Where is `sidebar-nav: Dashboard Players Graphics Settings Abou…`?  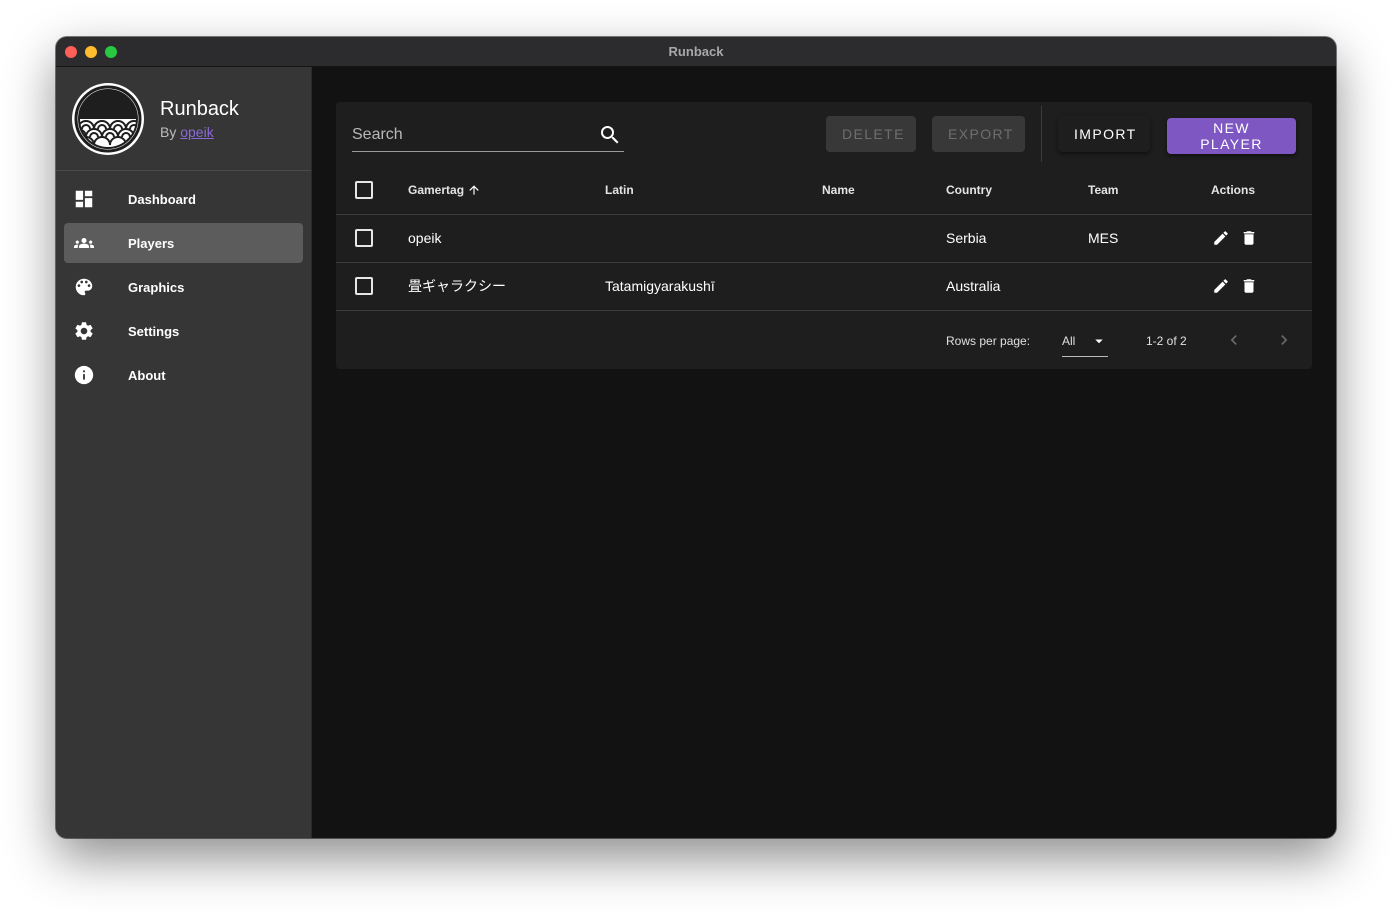
sidebar-nav: Dashboard Players Graphics Settings Abou… is located at coordinates (183, 283).